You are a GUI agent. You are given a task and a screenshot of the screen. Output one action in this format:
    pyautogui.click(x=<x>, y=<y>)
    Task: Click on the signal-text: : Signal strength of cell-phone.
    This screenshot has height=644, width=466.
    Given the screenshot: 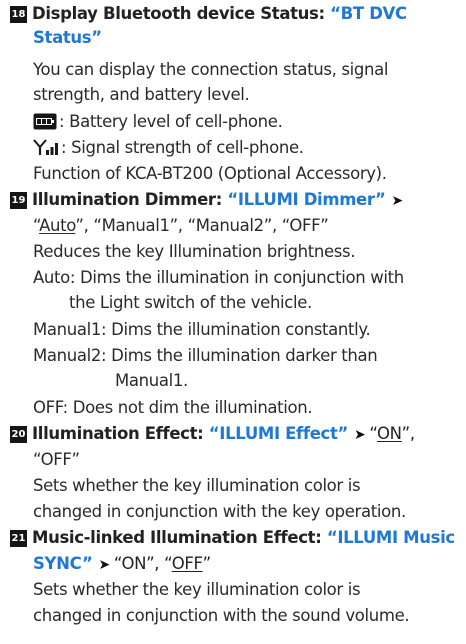 What is the action you would take?
    pyautogui.click(x=182, y=147)
    